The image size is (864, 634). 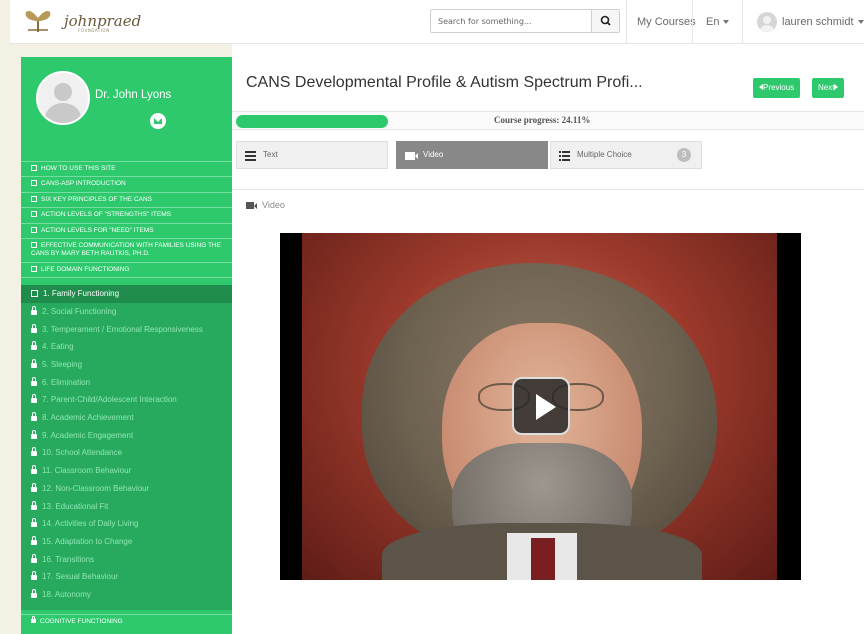 I want to click on search-button, so click(x=605, y=21).